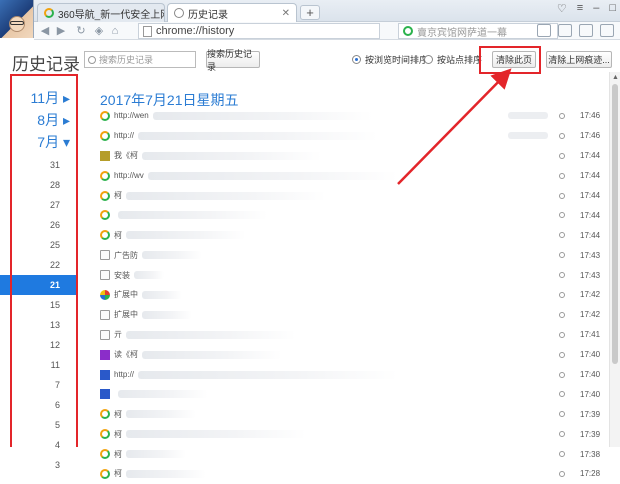  Describe the element at coordinates (351, 215) in the screenshot. I see `history-row: 17:44` at that location.